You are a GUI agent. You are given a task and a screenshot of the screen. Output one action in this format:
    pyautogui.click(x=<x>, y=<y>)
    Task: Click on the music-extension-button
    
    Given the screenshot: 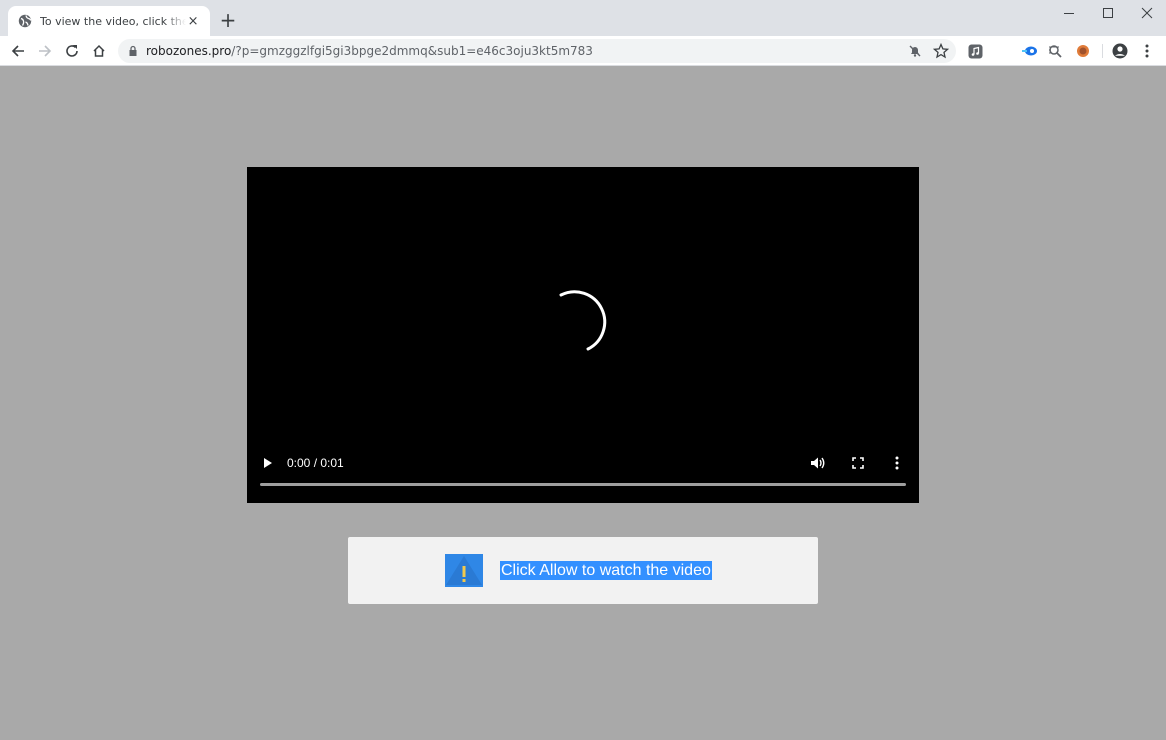 What is the action you would take?
    pyautogui.click(x=975, y=51)
    